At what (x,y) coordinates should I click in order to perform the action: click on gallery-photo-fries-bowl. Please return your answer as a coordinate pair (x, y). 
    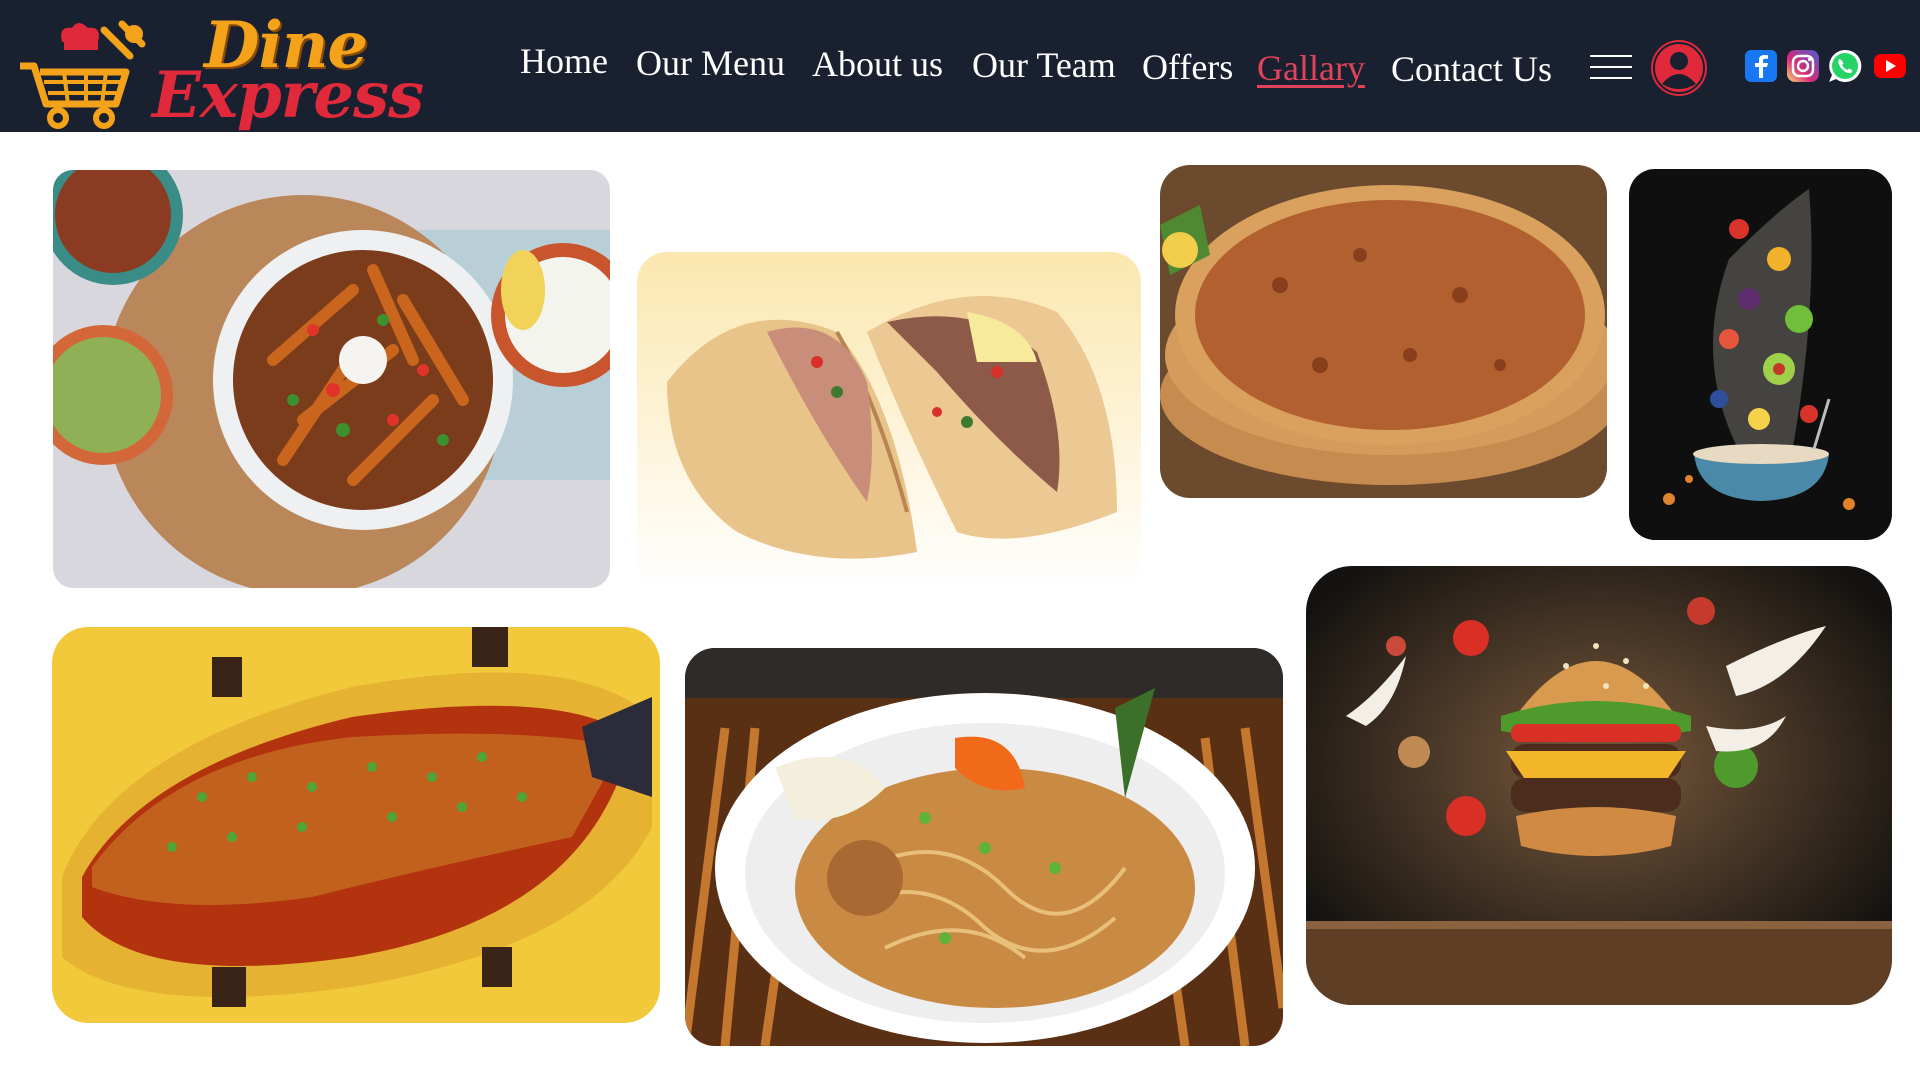
    Looking at the image, I should click on (331, 379).